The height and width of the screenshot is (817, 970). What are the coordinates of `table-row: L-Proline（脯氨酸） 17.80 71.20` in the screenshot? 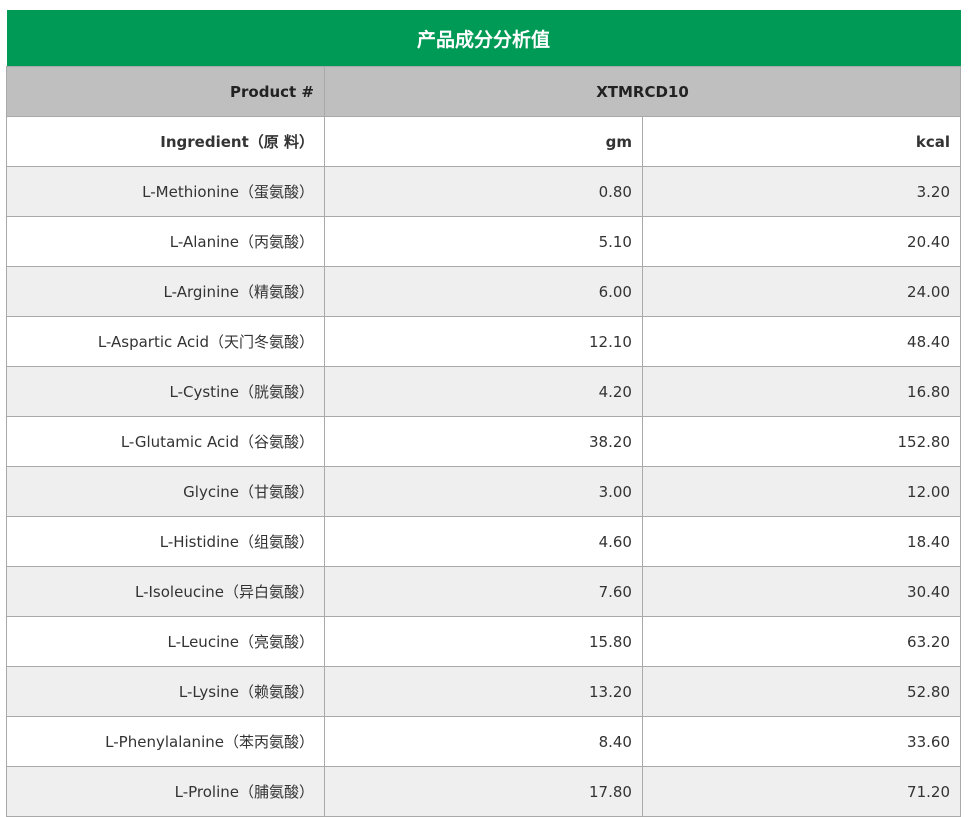 It's located at (484, 791).